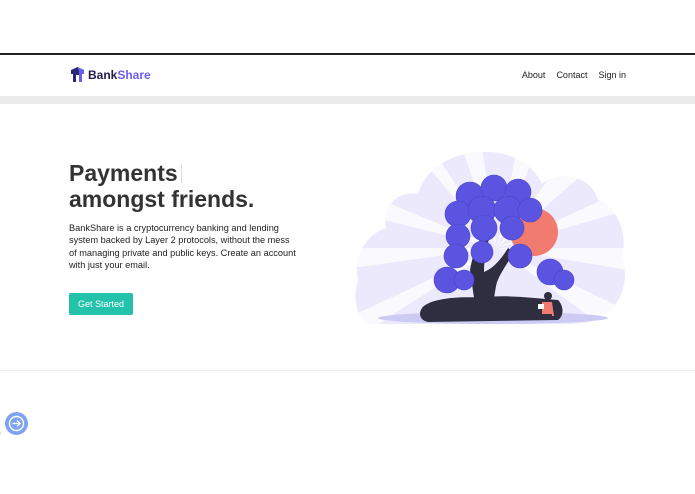 This screenshot has height=494, width=695. What do you see at coordinates (534, 75) in the screenshot?
I see `nav-link-about: About` at bounding box center [534, 75].